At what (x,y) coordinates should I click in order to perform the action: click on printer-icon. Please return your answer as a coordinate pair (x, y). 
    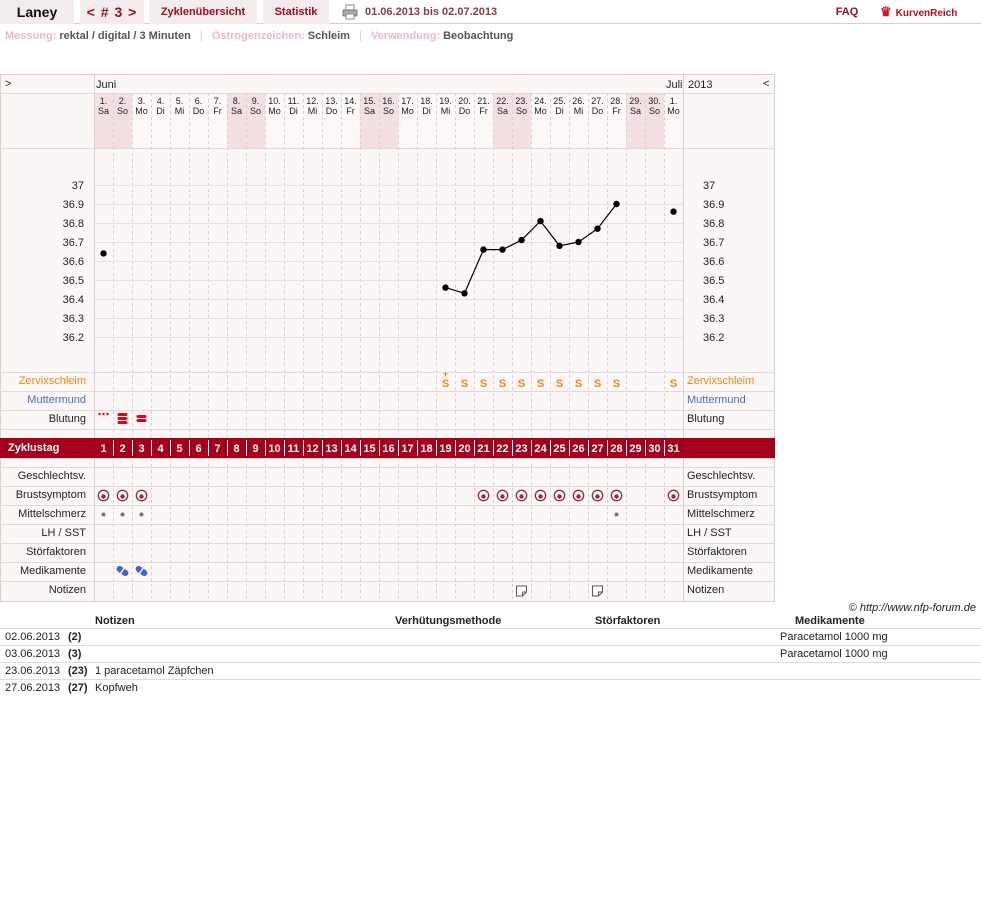
    Looking at the image, I should click on (350, 12).